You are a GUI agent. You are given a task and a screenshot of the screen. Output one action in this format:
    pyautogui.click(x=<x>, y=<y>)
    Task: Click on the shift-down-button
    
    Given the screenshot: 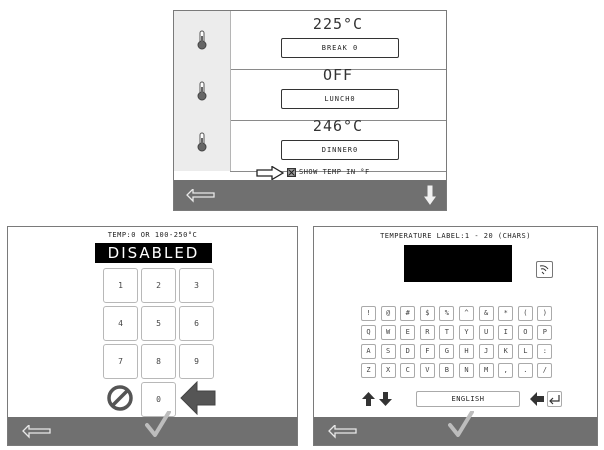 What is the action you would take?
    pyautogui.click(x=385, y=399)
    